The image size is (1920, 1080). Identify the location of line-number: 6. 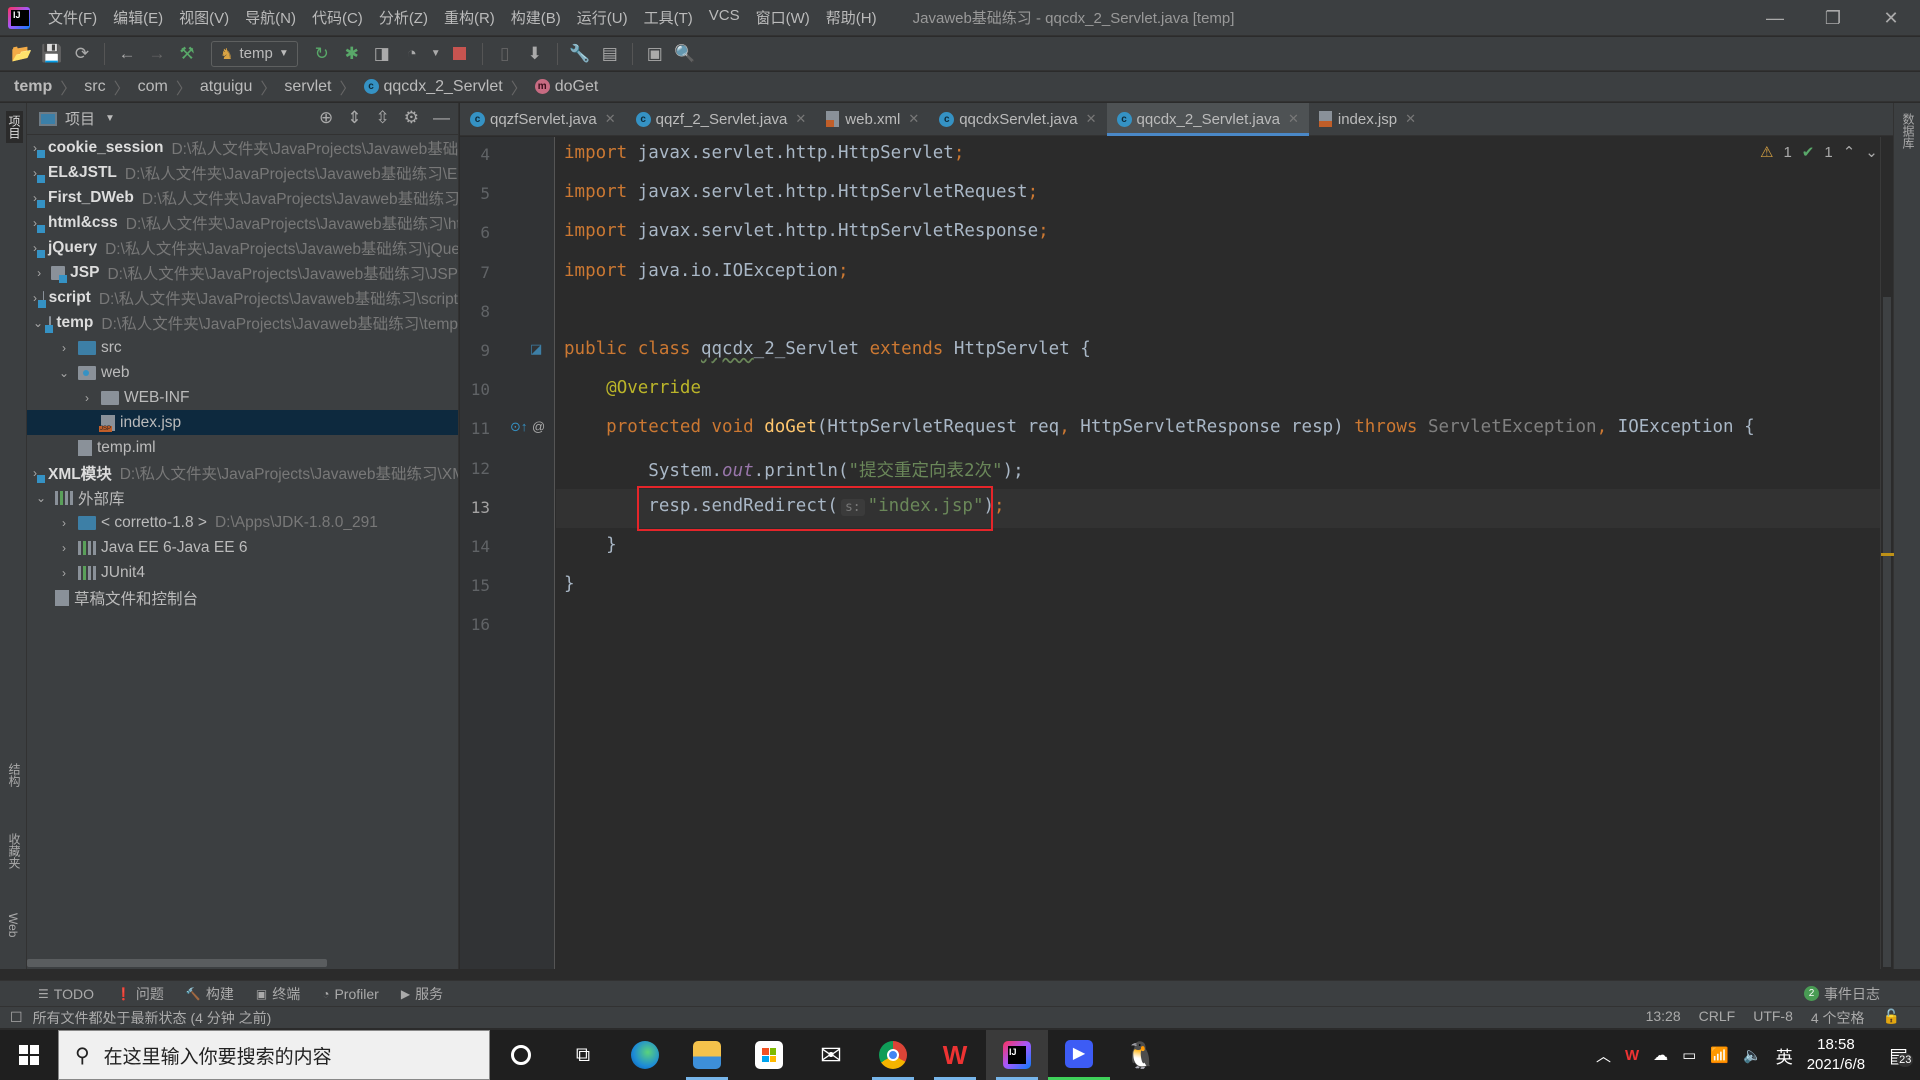
(475, 232).